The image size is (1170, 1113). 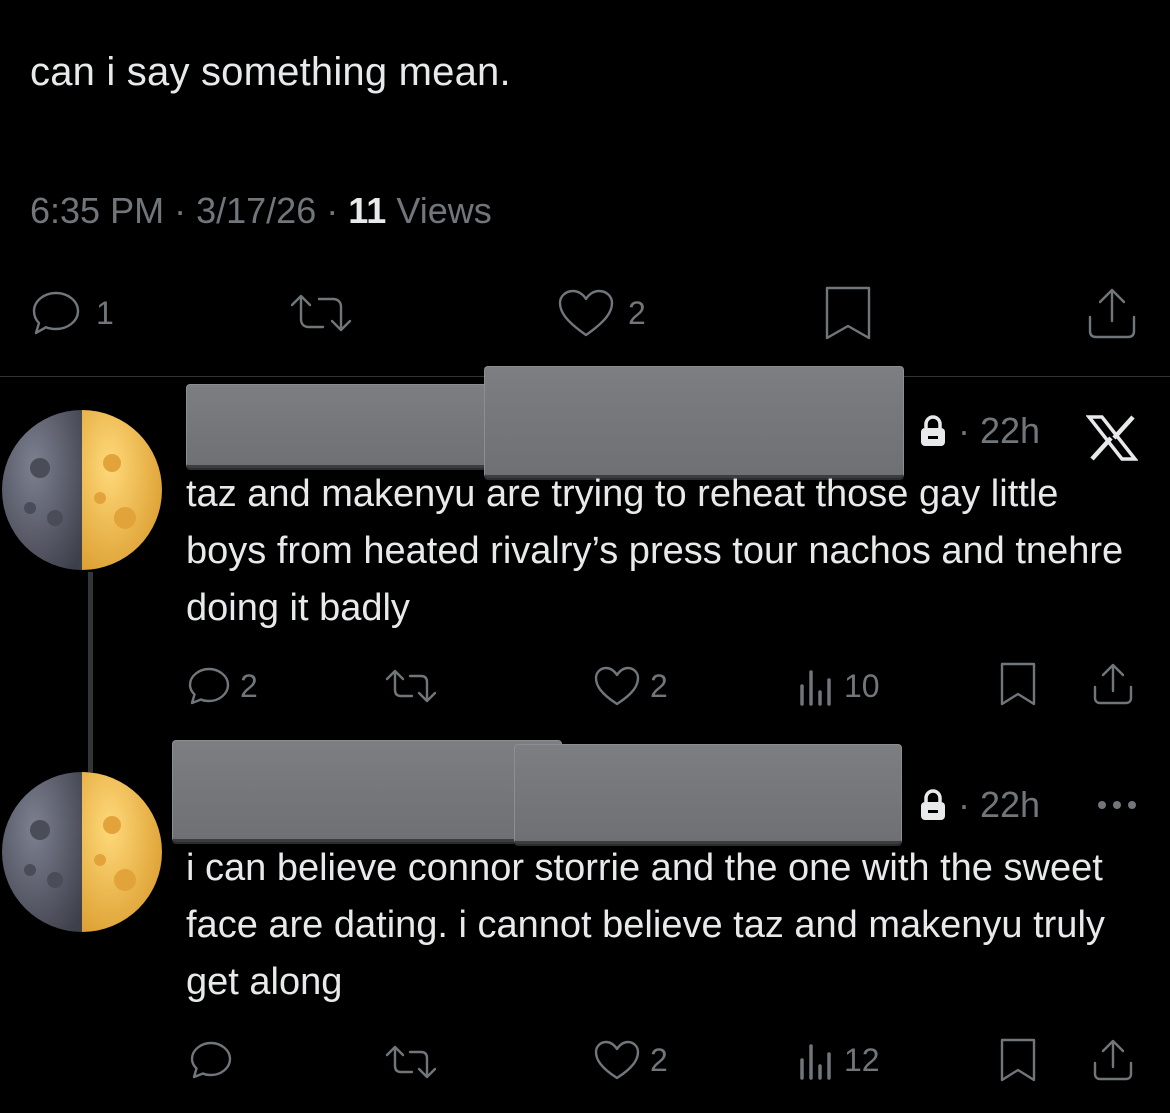 What do you see at coordinates (1112, 440) in the screenshot?
I see `x-logo-icon` at bounding box center [1112, 440].